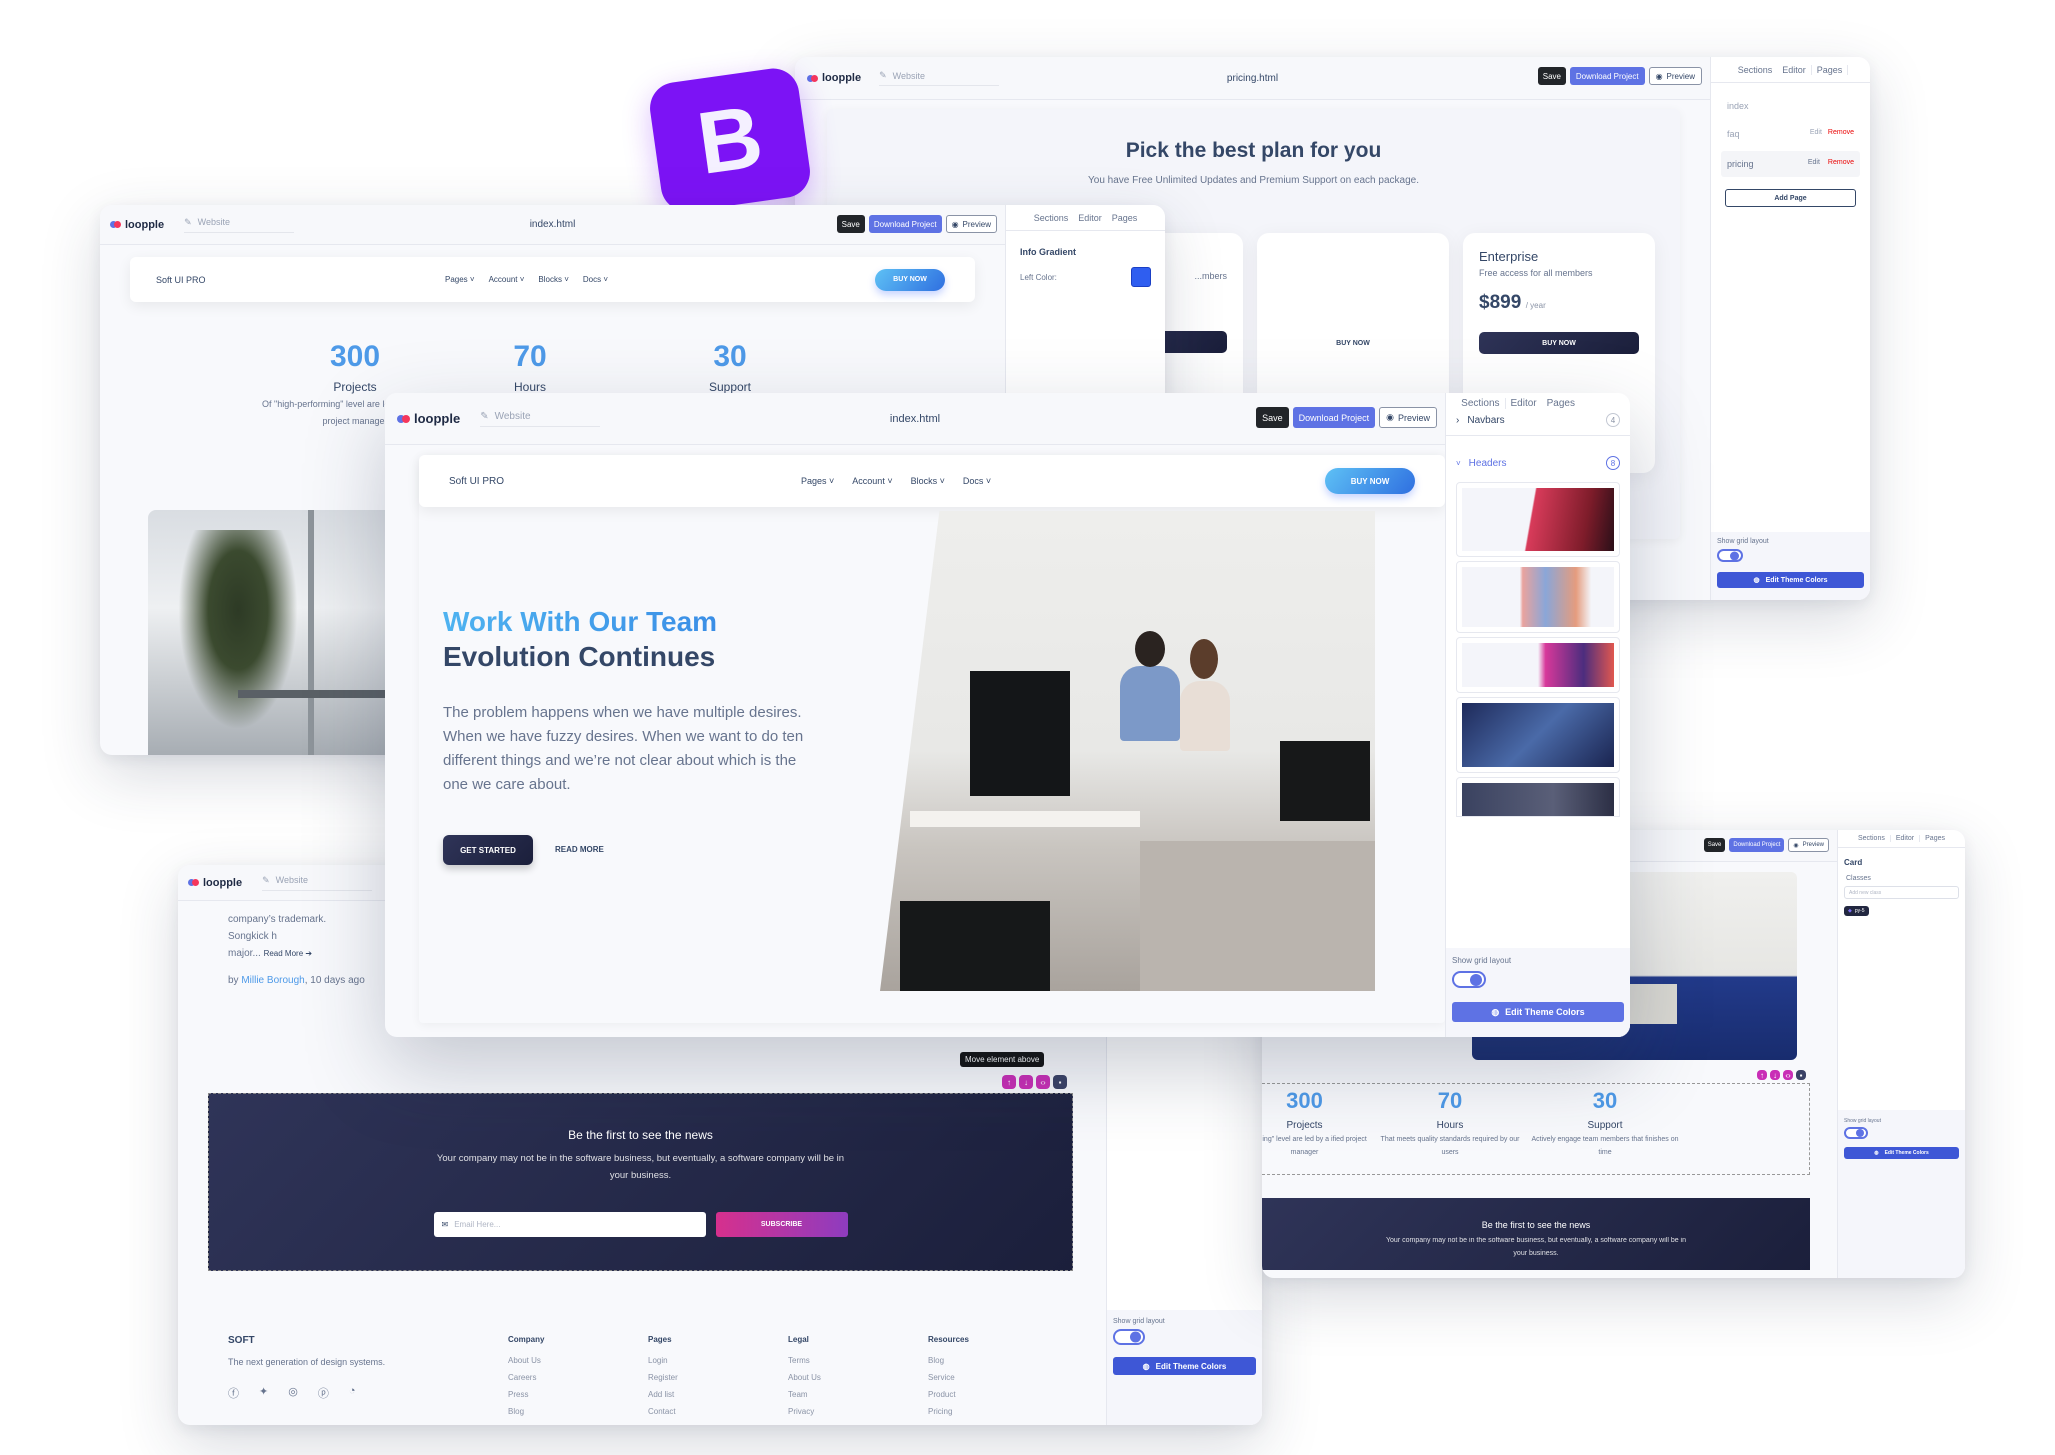  I want to click on nav-link-account: Account ˅, so click(507, 279).